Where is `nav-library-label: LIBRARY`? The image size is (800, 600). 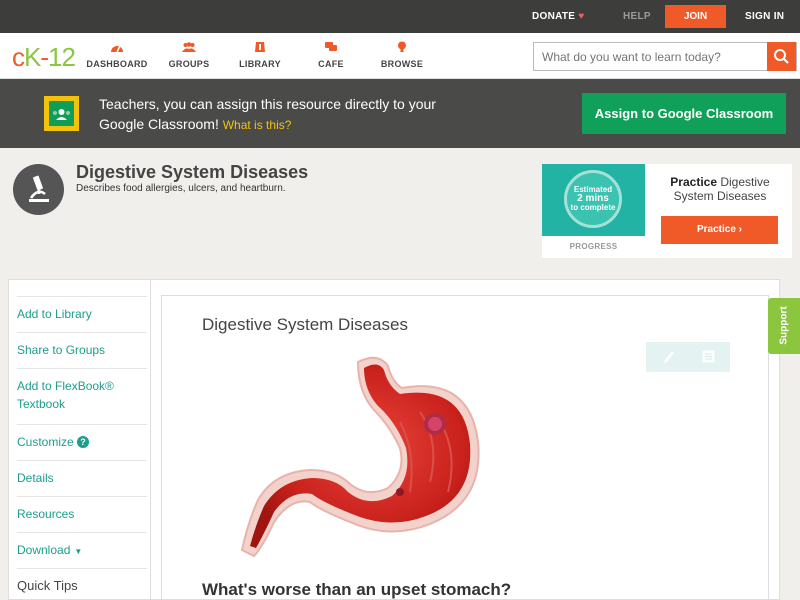 nav-library-label: LIBRARY is located at coordinates (260, 64).